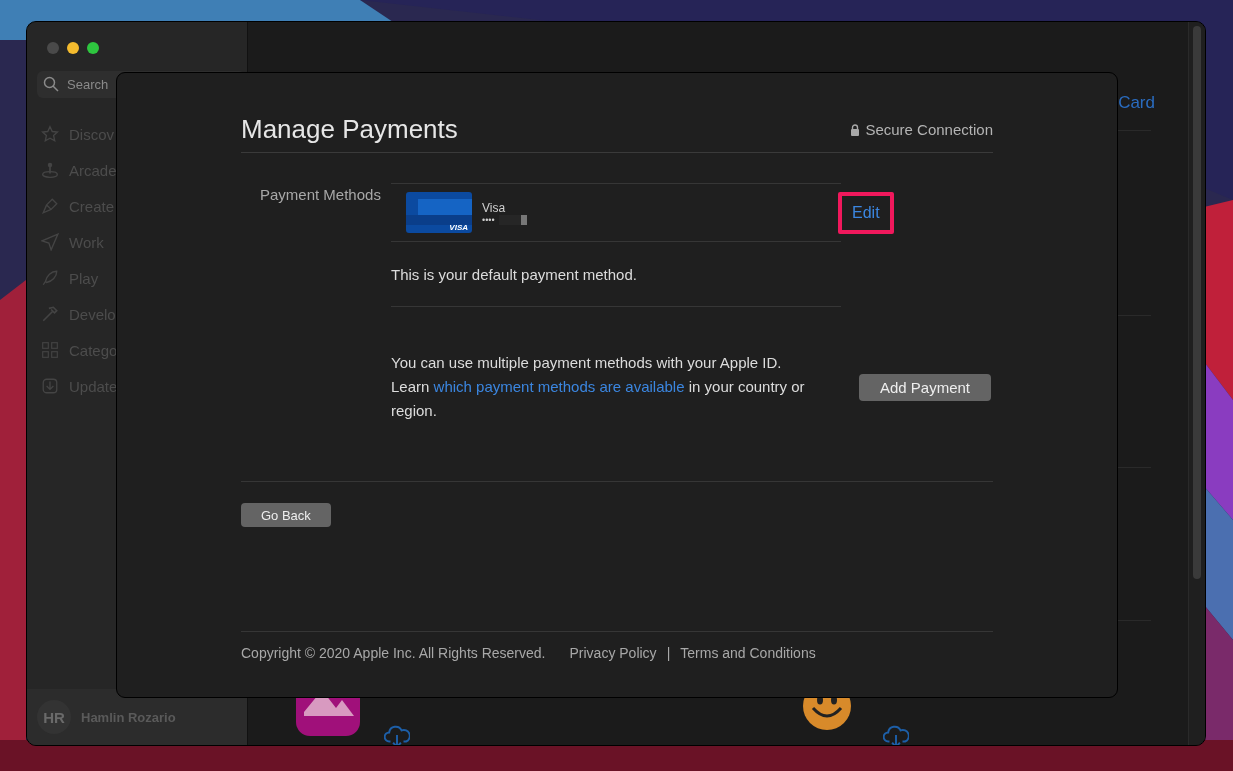  I want to click on copyright-text: Copyright © 2020 Apple Inc. All Rights Reserved., so click(393, 653).